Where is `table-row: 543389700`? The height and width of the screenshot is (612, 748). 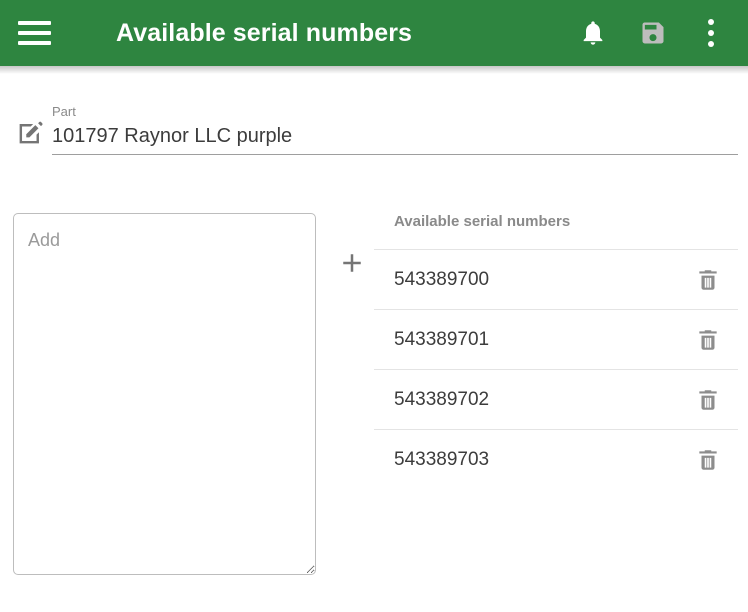
table-row: 543389700 is located at coordinates (556, 280).